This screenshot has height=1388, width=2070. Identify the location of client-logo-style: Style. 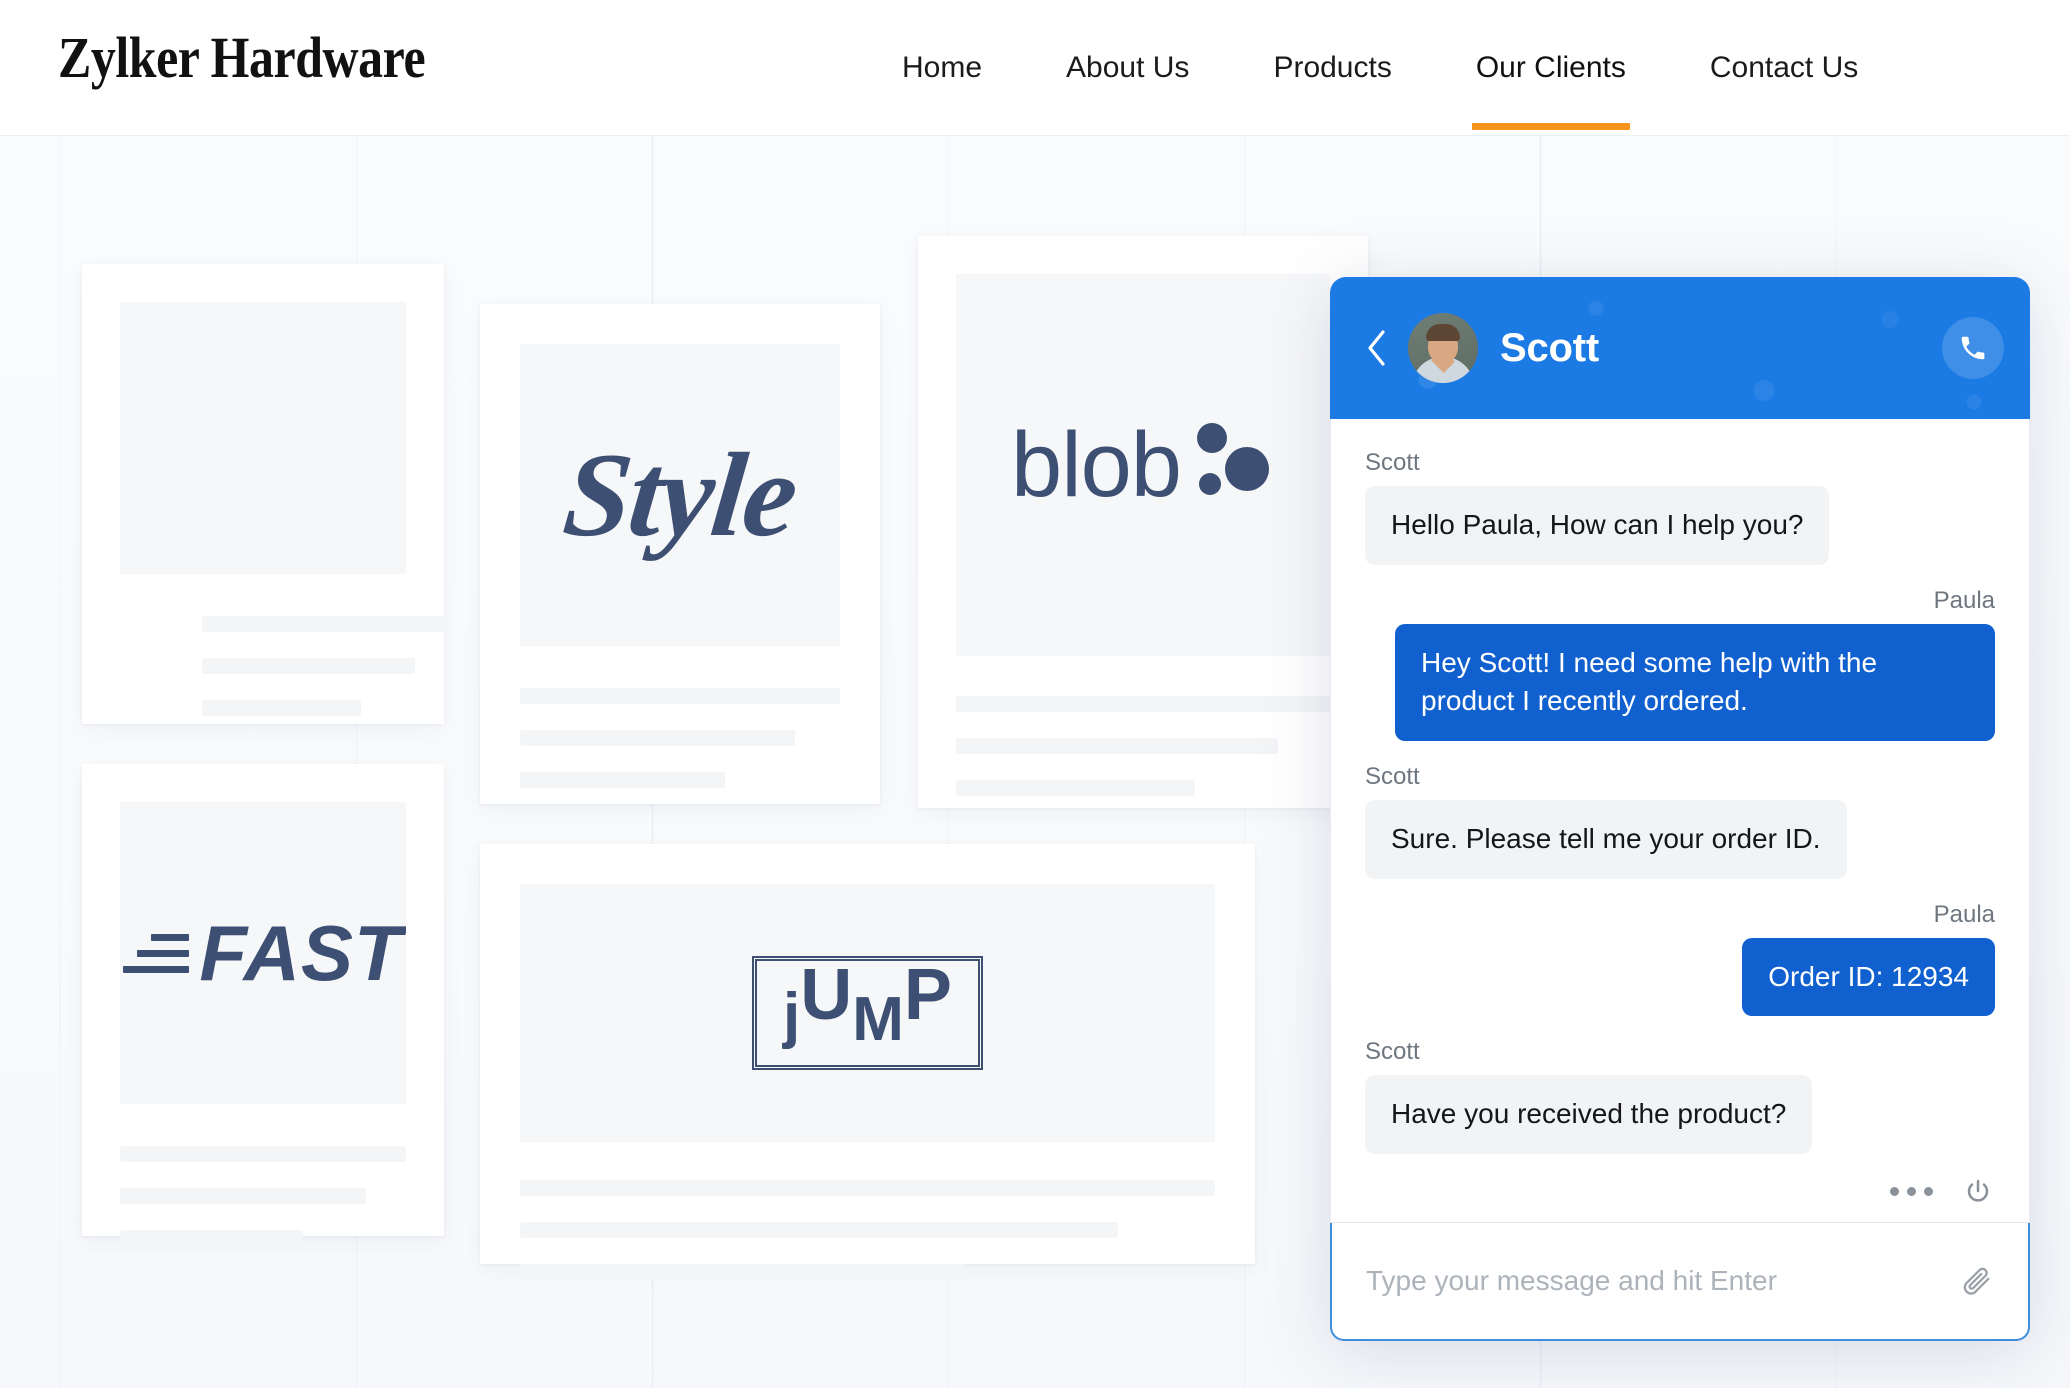
(680, 495).